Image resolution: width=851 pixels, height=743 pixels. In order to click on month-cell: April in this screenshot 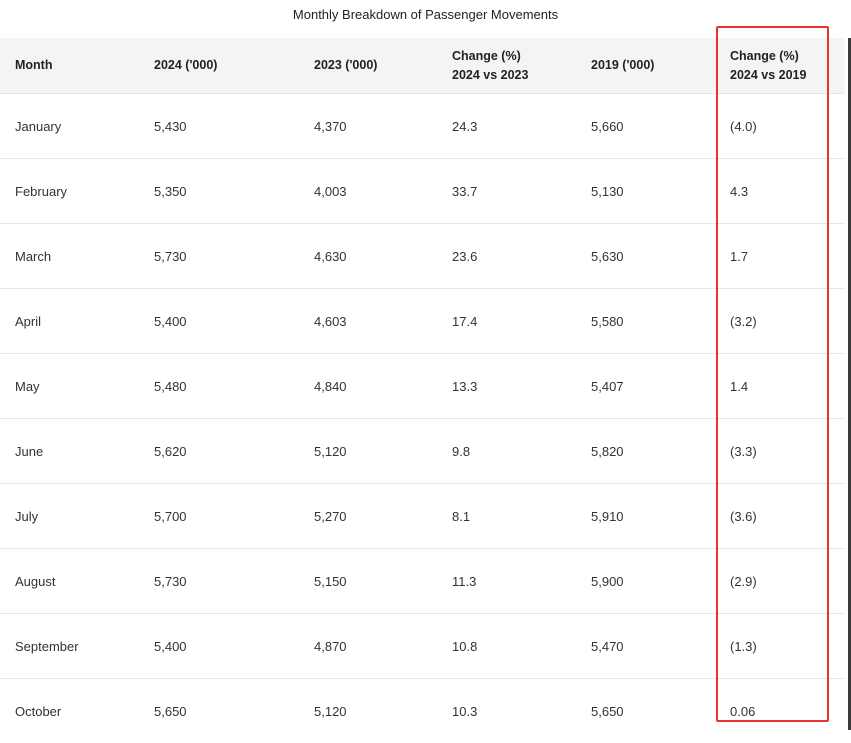, I will do `click(69, 321)`.